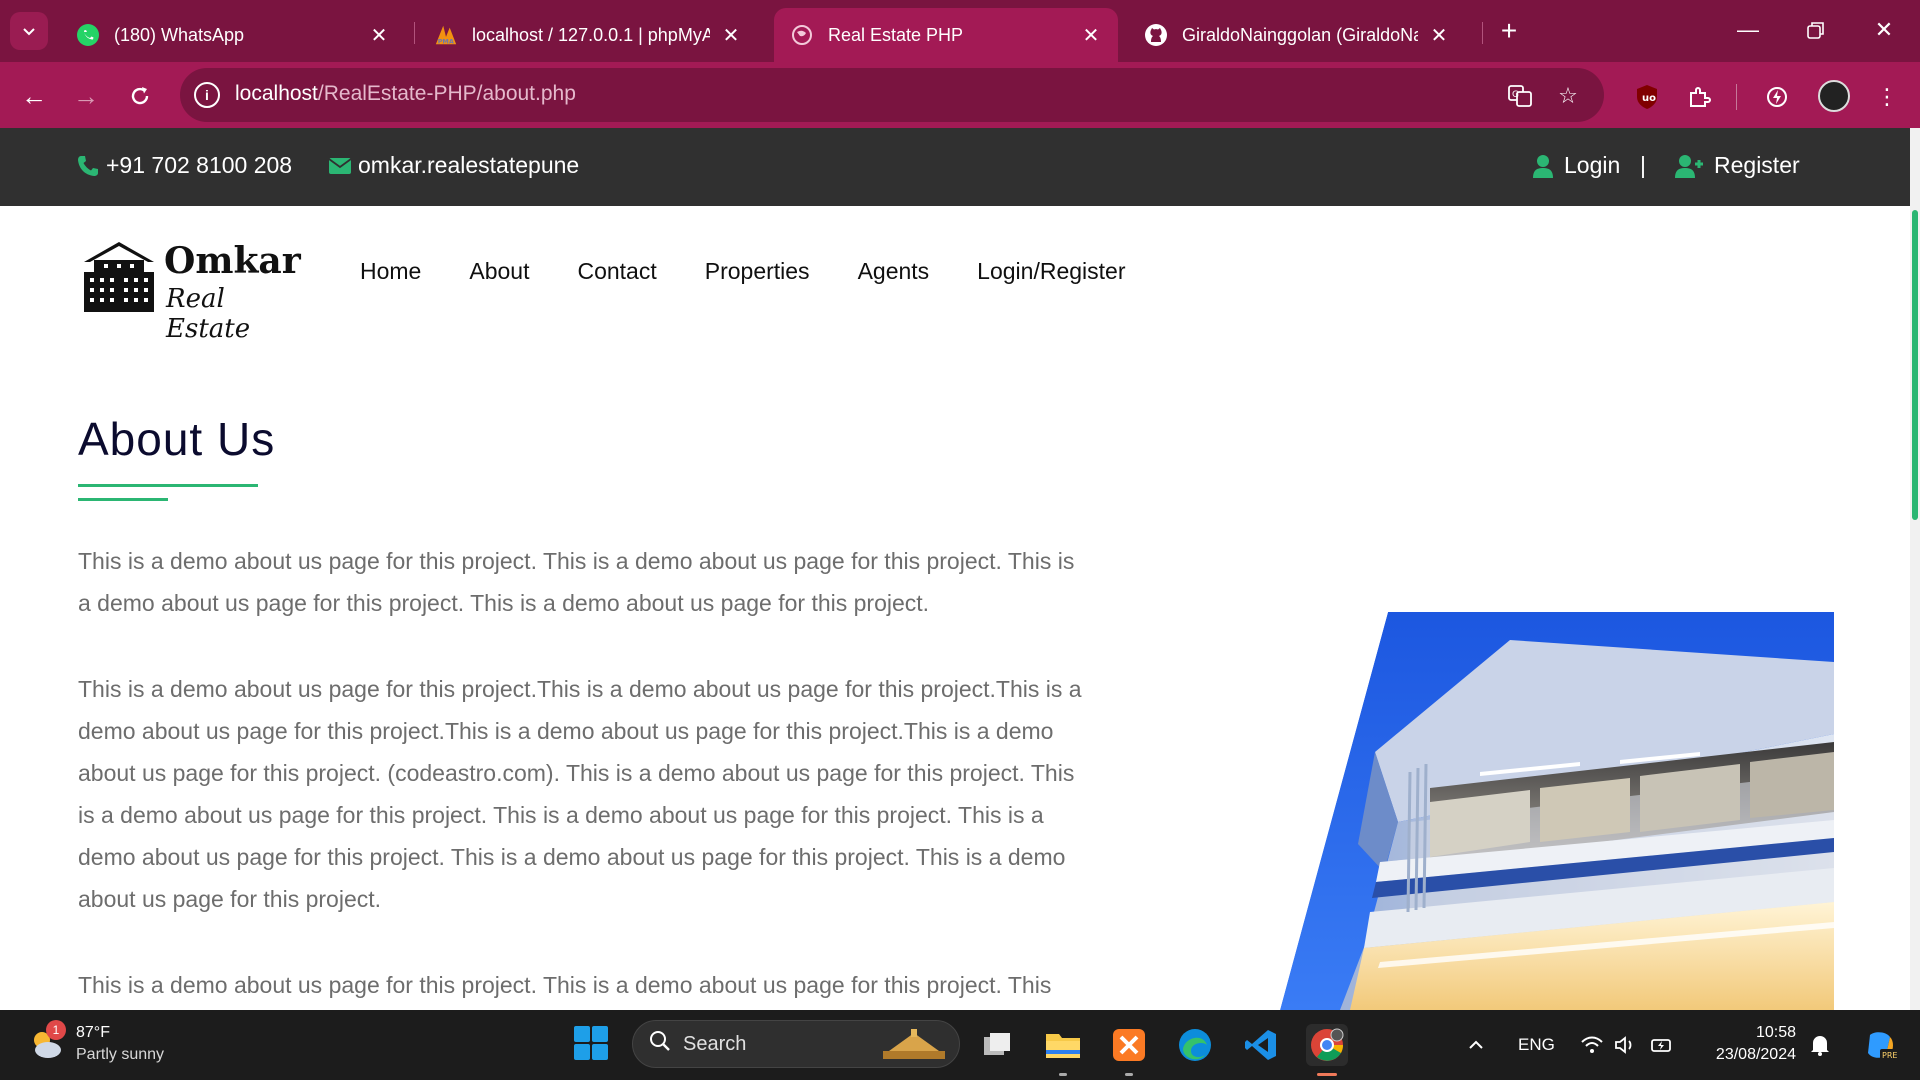  Describe the element at coordinates (499, 271) in the screenshot. I see `nav-about: About` at that location.